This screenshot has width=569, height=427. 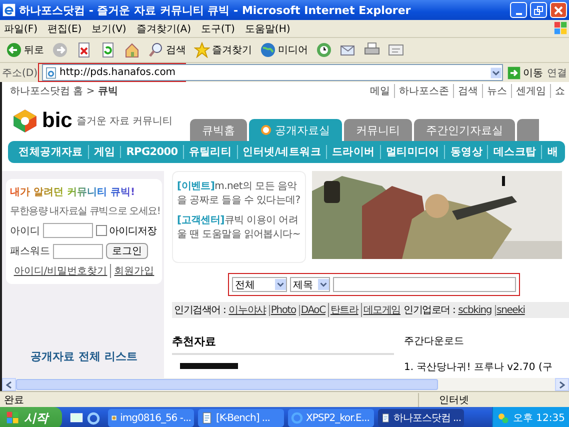 I want to click on cube-logo-icon, so click(x=25, y=121).